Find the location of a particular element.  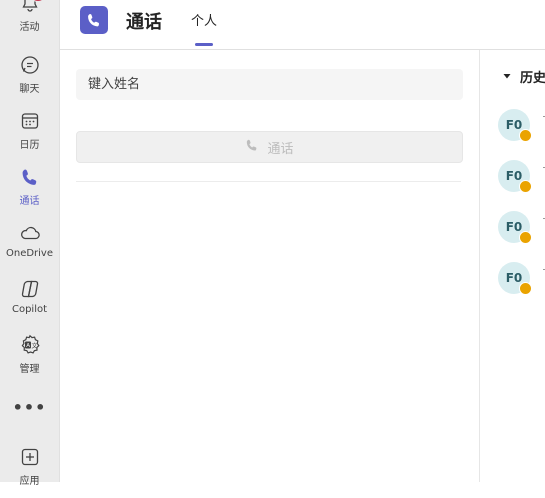

rail-item-admin: A文 管理 is located at coordinates (29, 360).